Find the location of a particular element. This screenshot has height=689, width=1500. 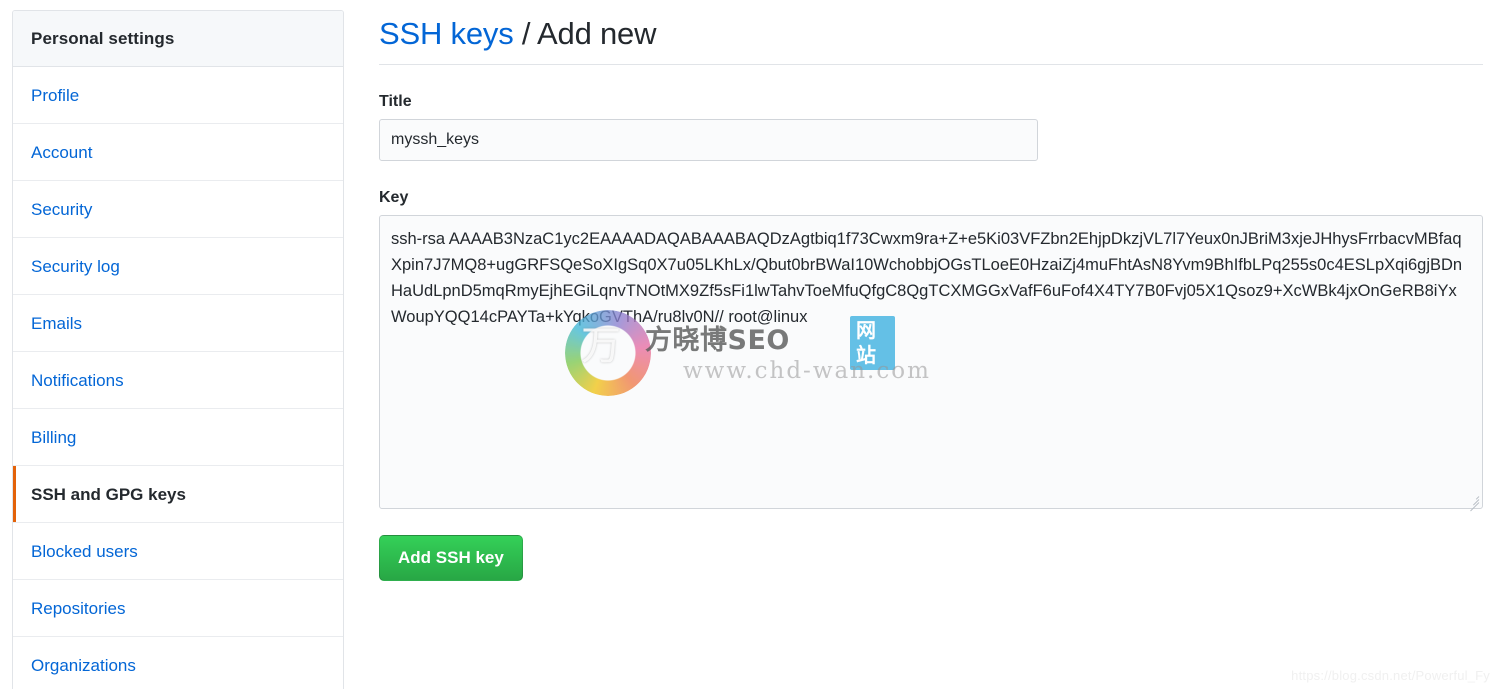

sidebar-item-label: Organizations is located at coordinates (83, 665).